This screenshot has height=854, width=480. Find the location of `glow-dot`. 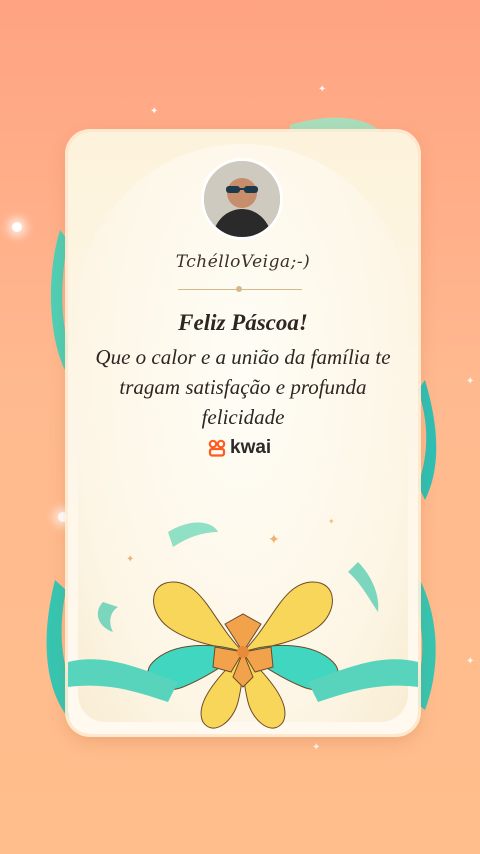

glow-dot is located at coordinates (17, 227).